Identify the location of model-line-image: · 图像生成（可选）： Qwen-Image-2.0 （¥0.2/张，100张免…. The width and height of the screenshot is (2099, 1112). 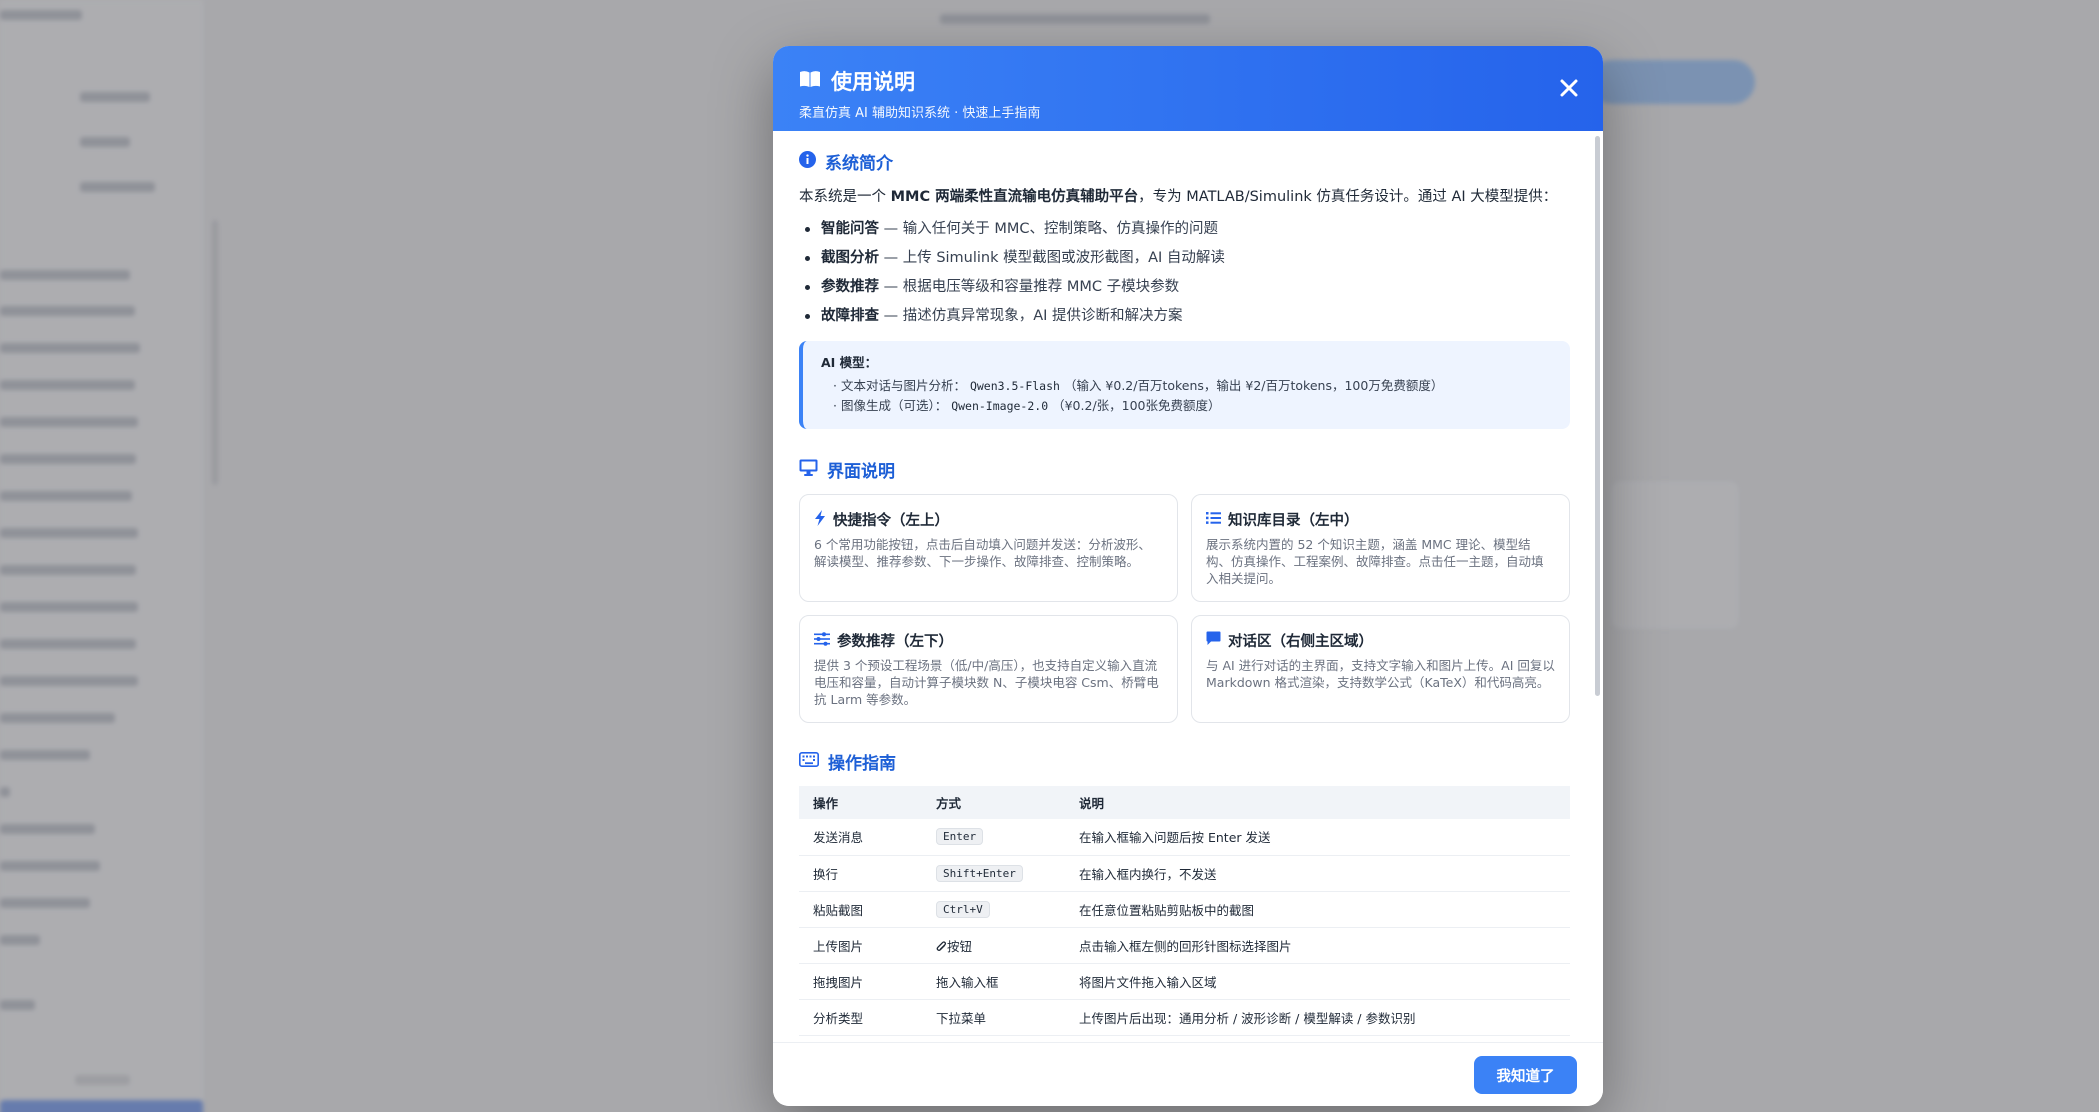
(1027, 406).